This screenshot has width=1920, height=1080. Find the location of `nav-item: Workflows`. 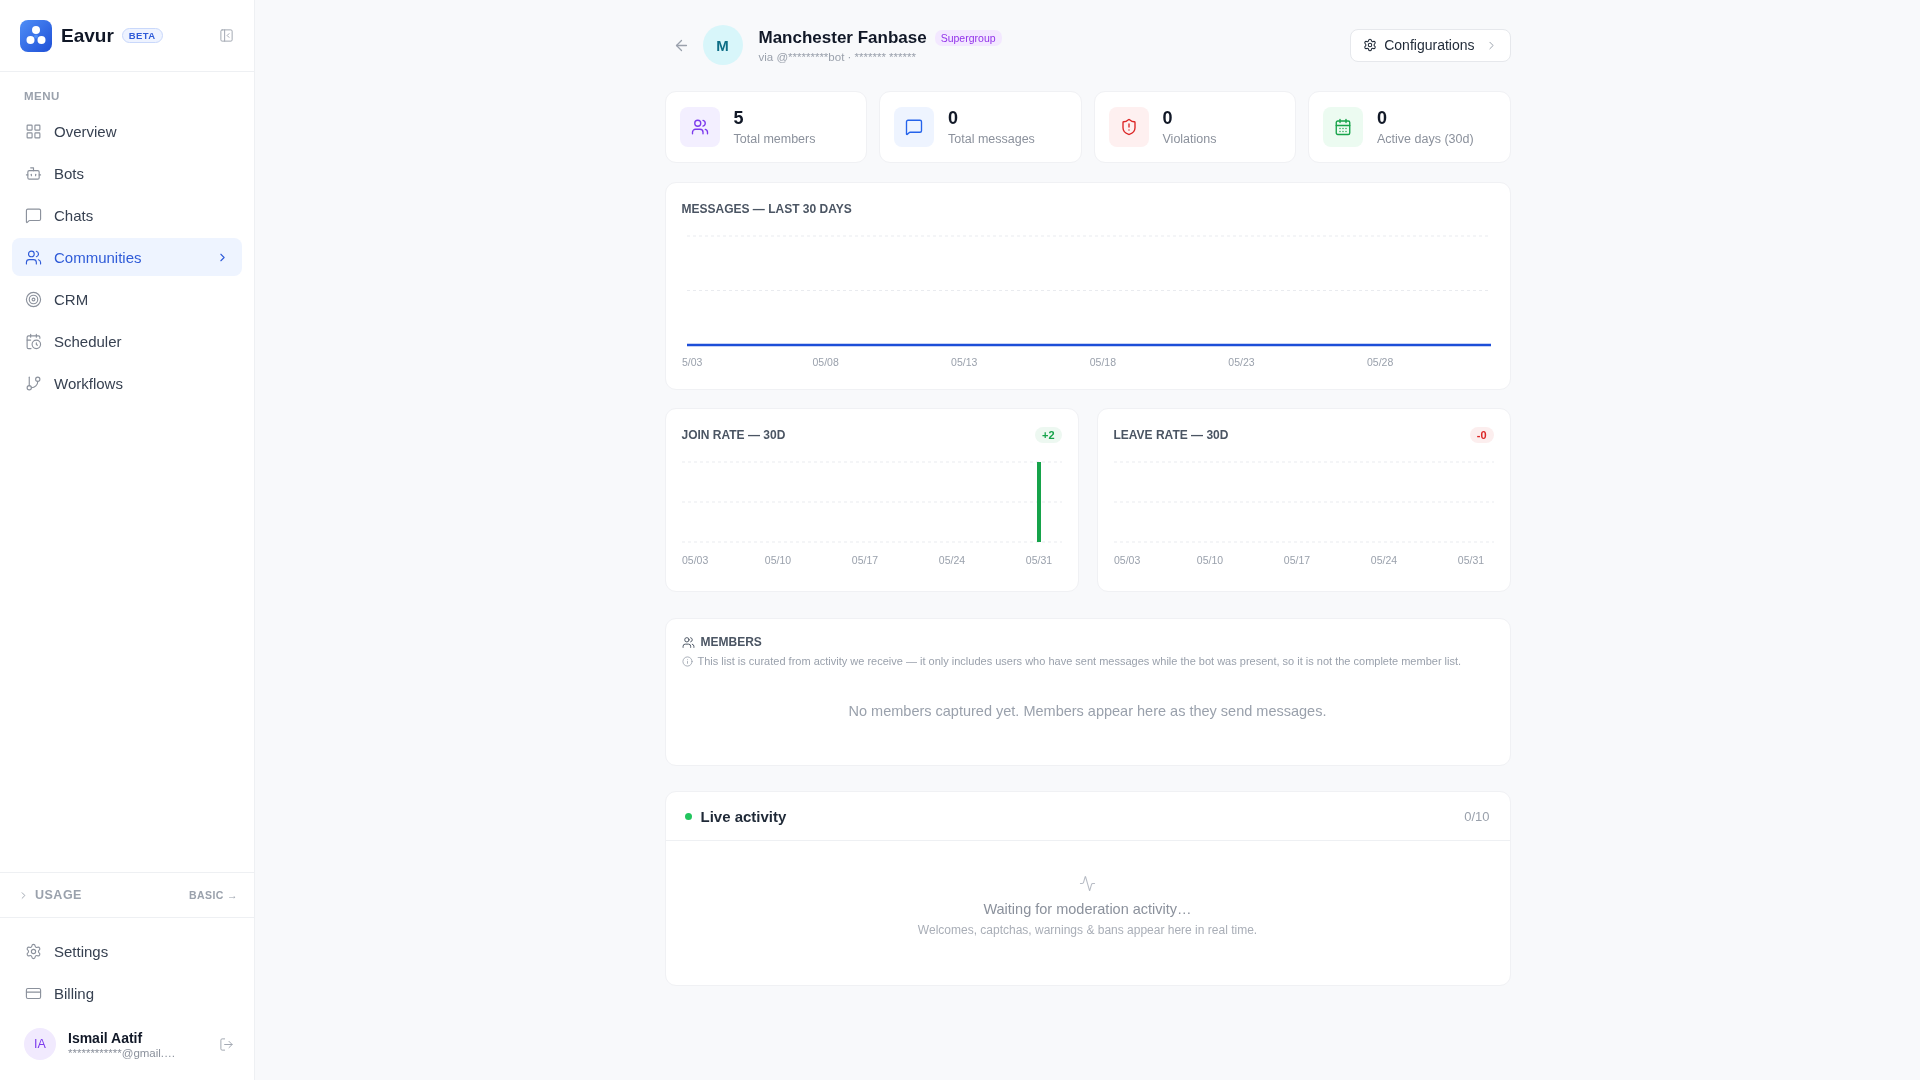

nav-item: Workflows is located at coordinates (127, 383).